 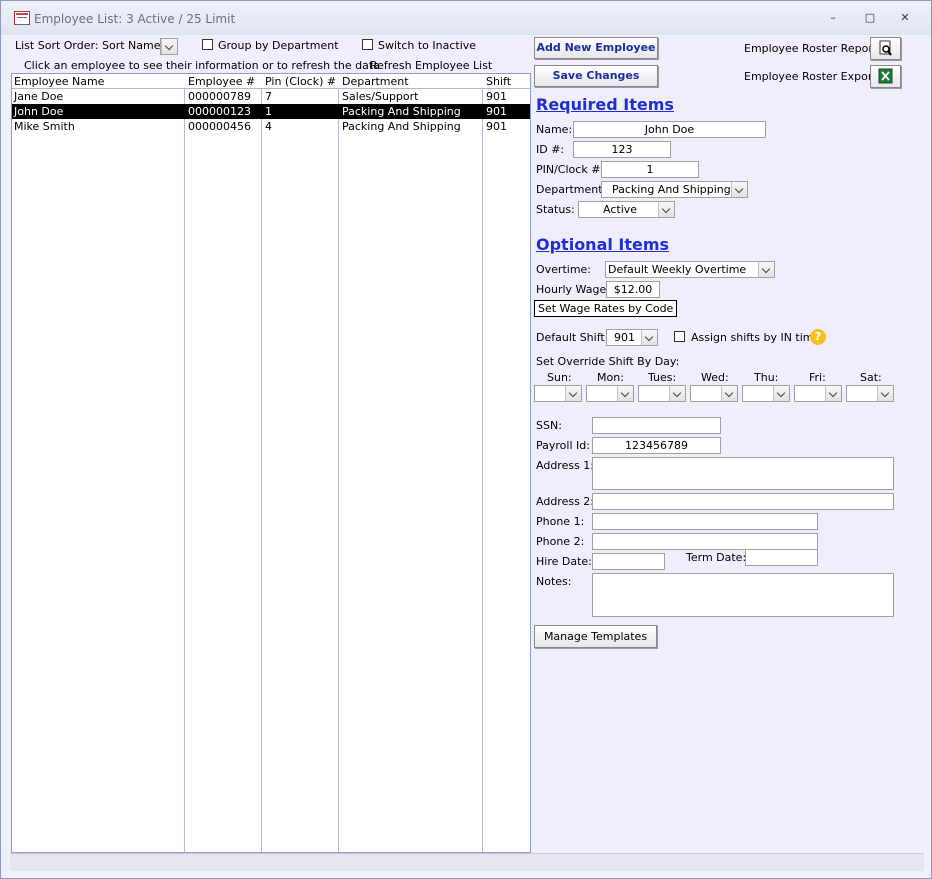 What do you see at coordinates (596, 76) in the screenshot?
I see `save-changes-button: Save Changes` at bounding box center [596, 76].